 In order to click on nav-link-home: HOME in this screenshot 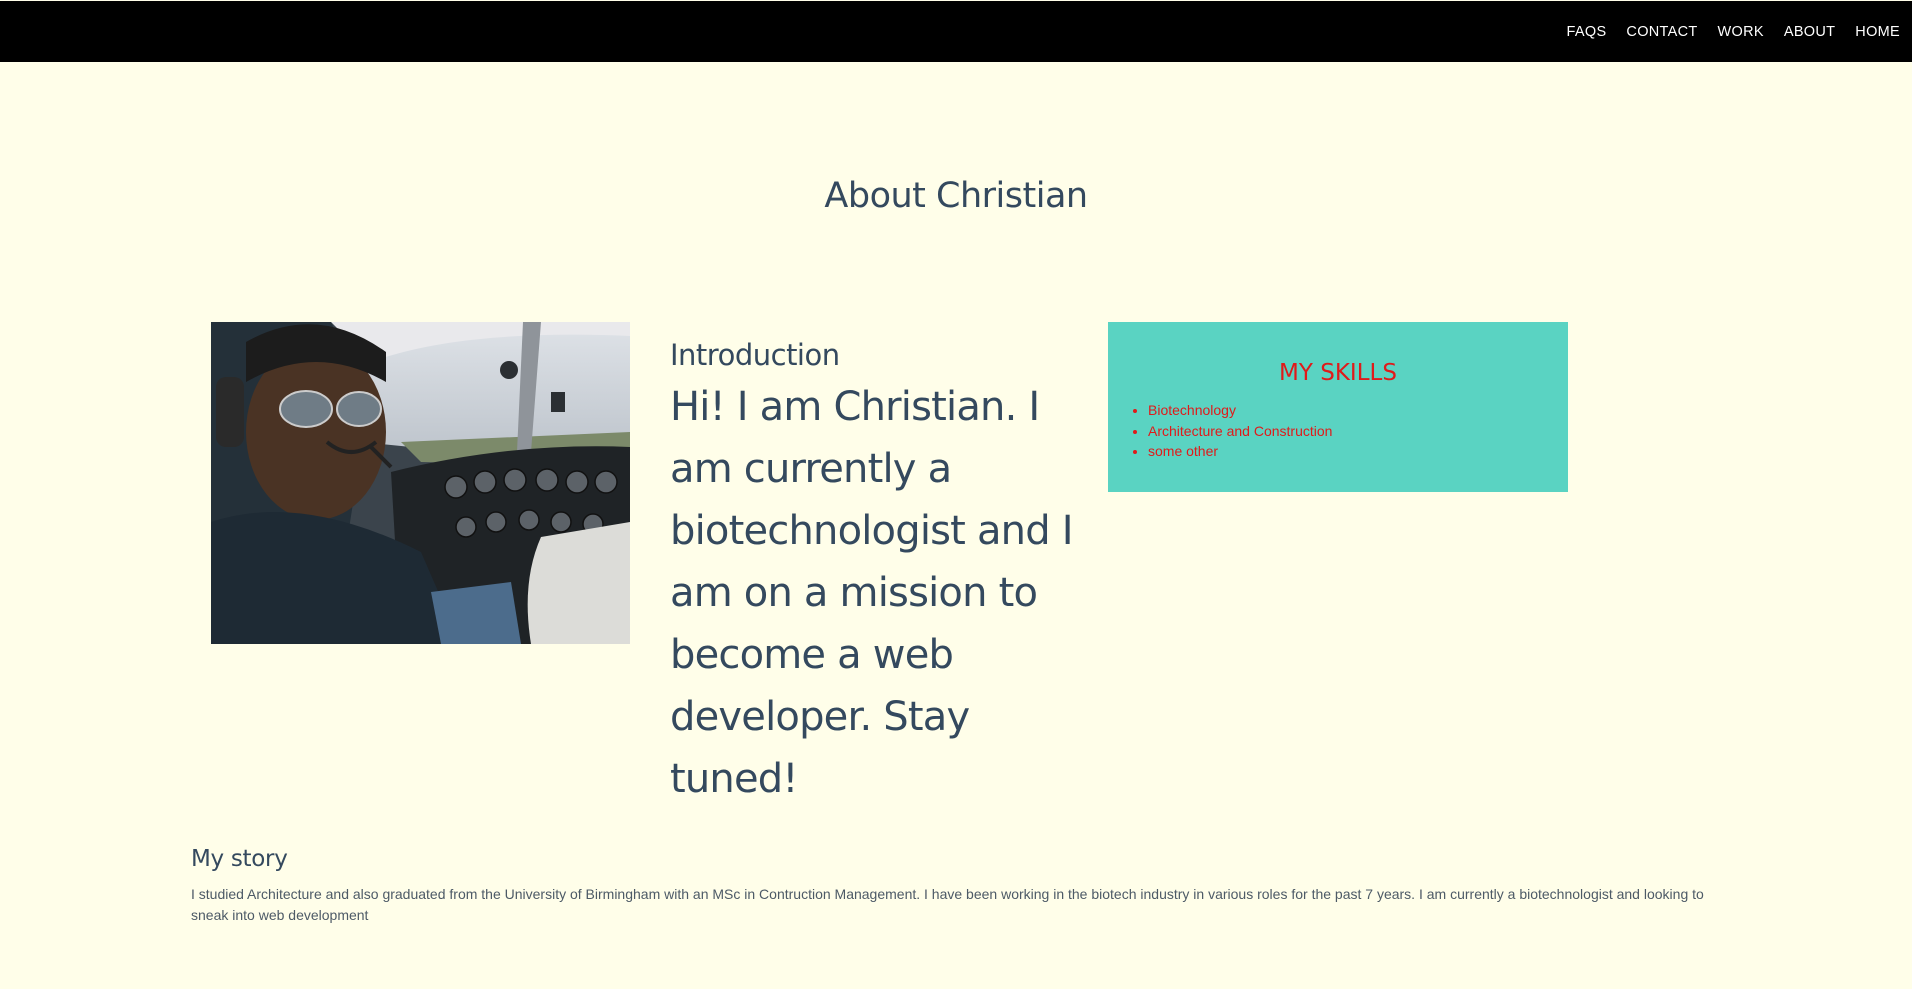, I will do `click(1877, 32)`.